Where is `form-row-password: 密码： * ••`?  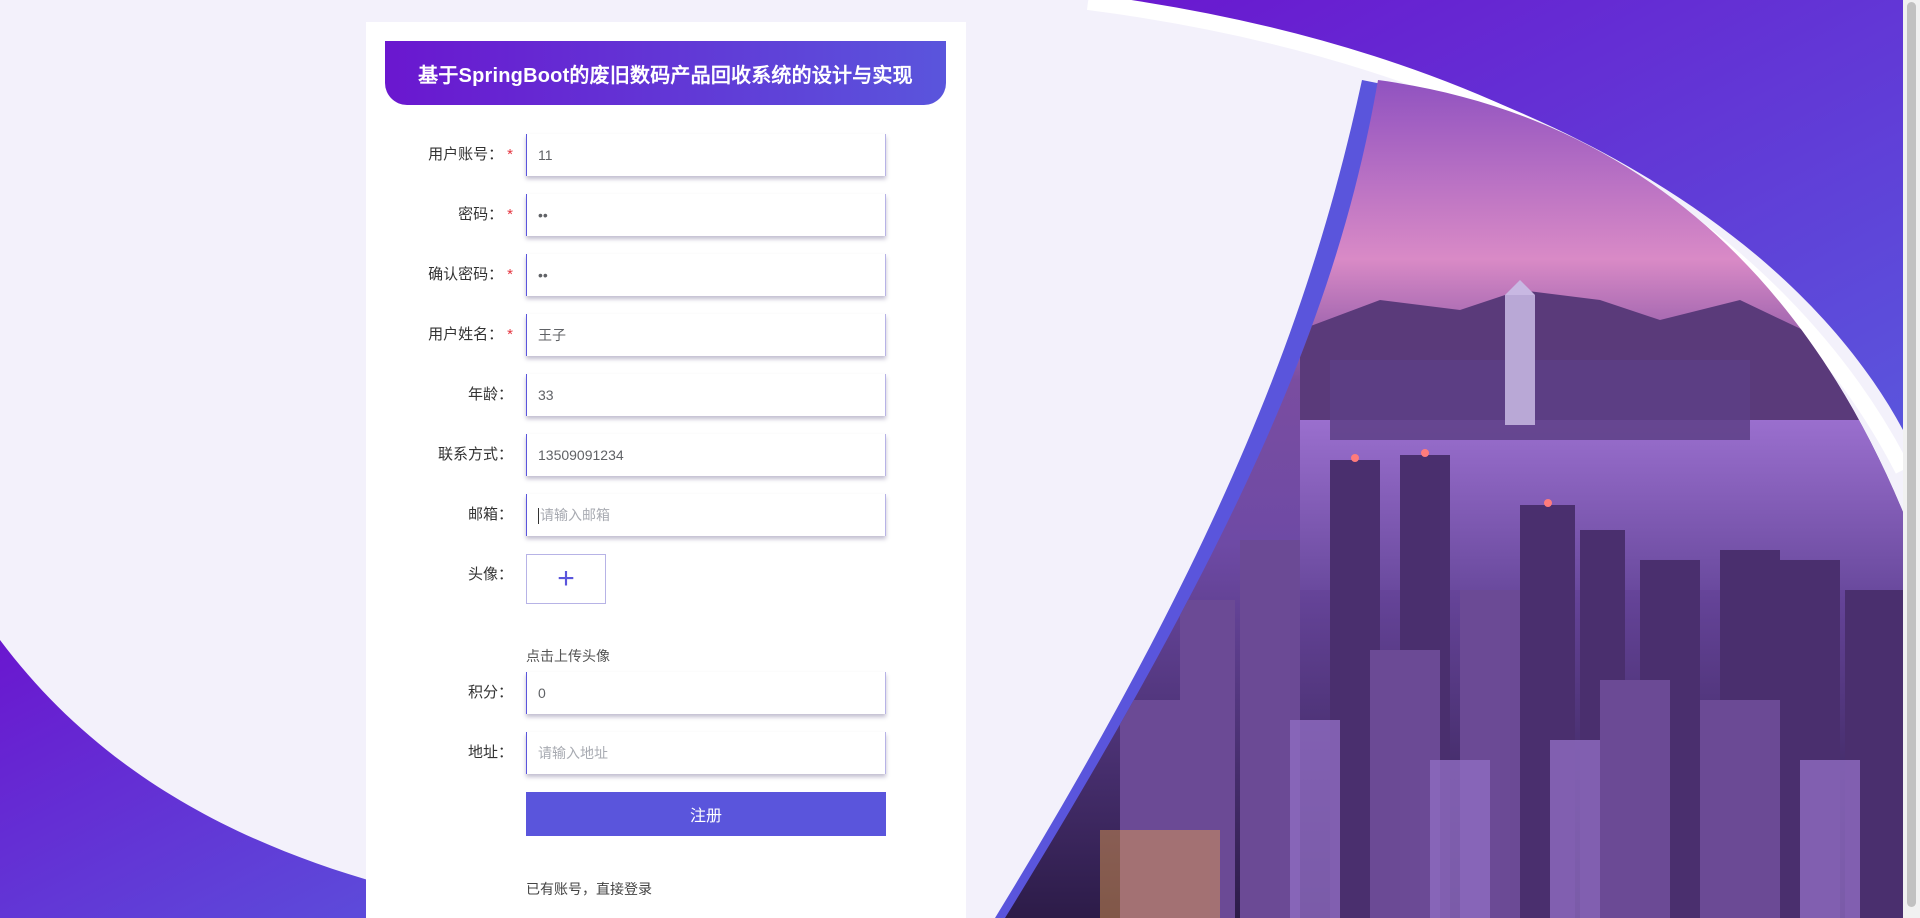 form-row-password: 密码： * •• is located at coordinates (666, 215).